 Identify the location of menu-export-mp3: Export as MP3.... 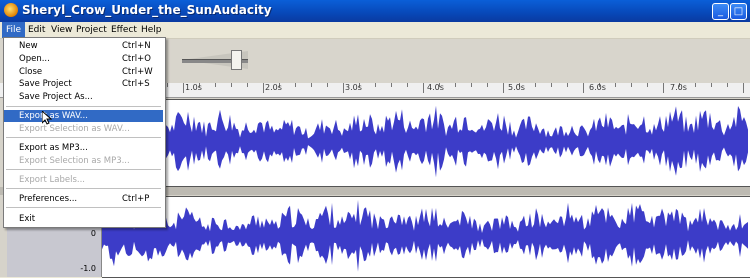
(83, 148).